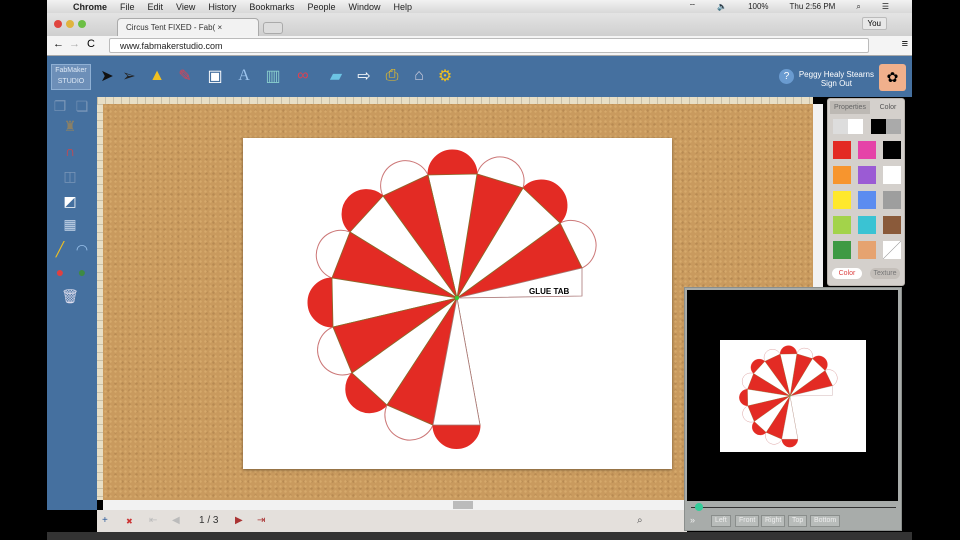  I want to click on chrome-menu-icon: ≡, so click(905, 44).